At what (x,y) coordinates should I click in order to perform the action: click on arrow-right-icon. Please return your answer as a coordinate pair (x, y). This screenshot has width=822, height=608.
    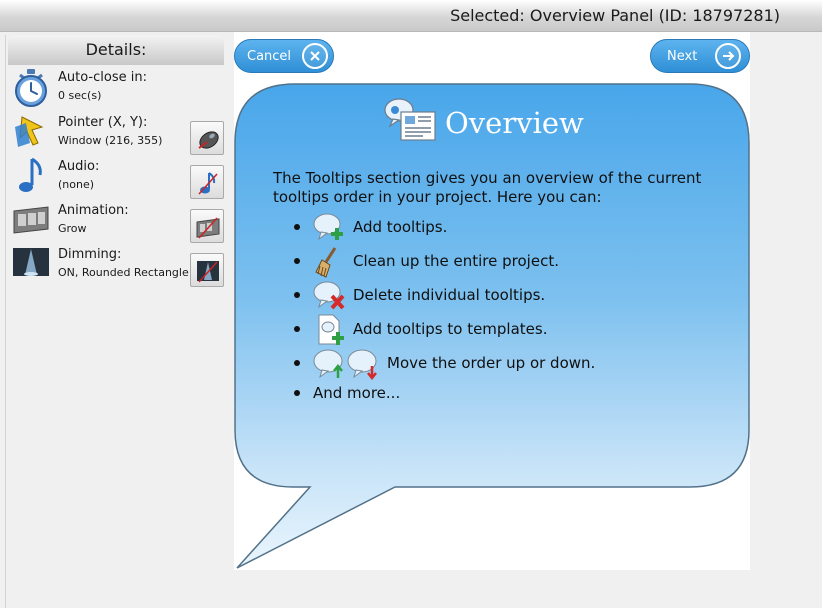
    Looking at the image, I should click on (728, 56).